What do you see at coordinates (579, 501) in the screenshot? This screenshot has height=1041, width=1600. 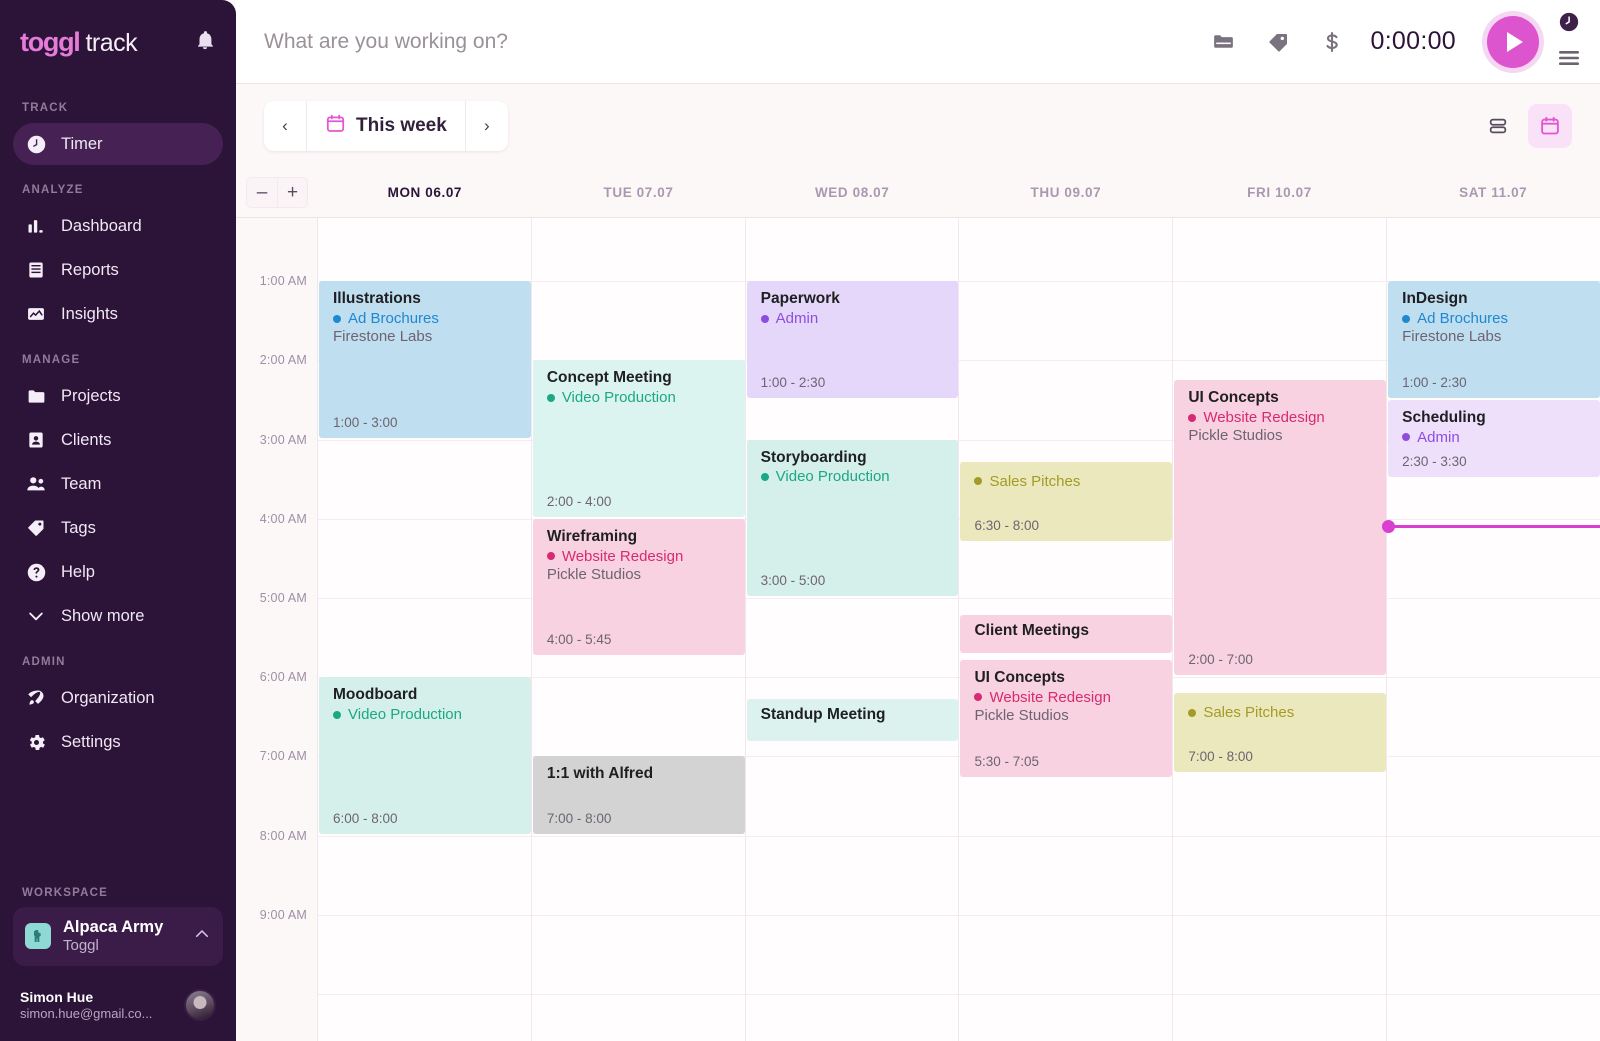 I see `event-time-range: 2:00 - 4:00` at bounding box center [579, 501].